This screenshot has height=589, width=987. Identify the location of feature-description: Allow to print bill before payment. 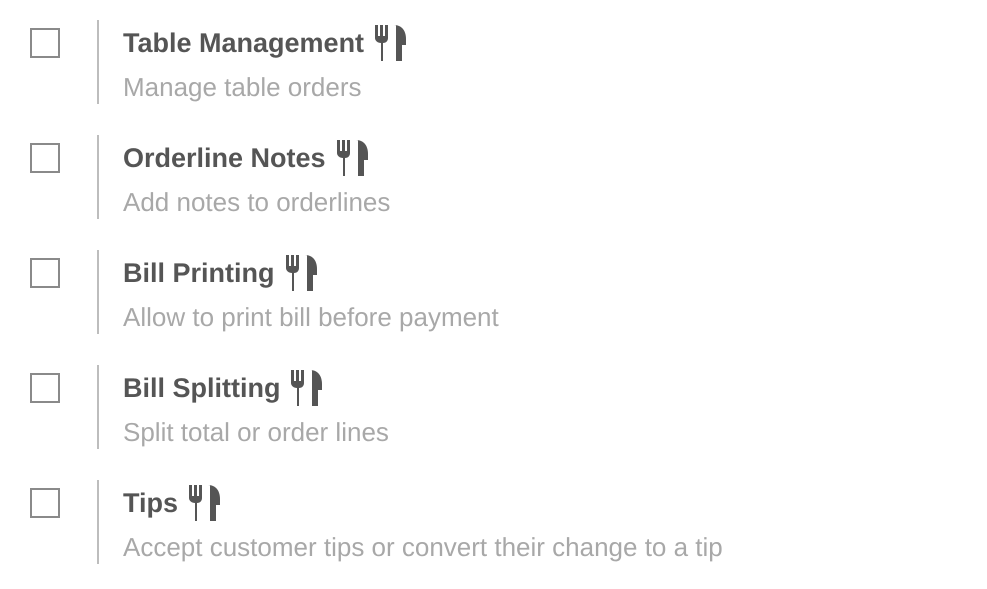
(311, 317).